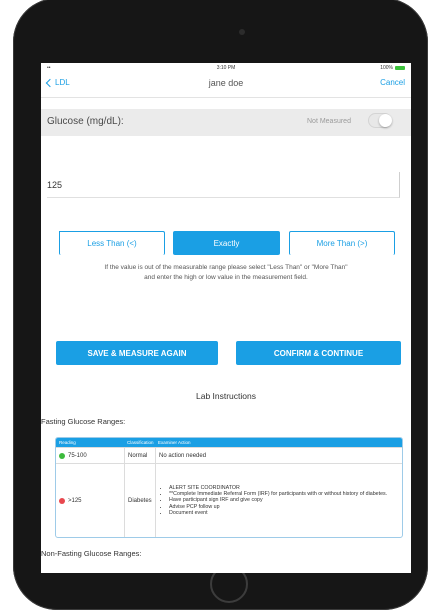 The image size is (436, 610). What do you see at coordinates (137, 353) in the screenshot?
I see `save-measure-again-button: SAVE & MEASURE AGAIN` at bounding box center [137, 353].